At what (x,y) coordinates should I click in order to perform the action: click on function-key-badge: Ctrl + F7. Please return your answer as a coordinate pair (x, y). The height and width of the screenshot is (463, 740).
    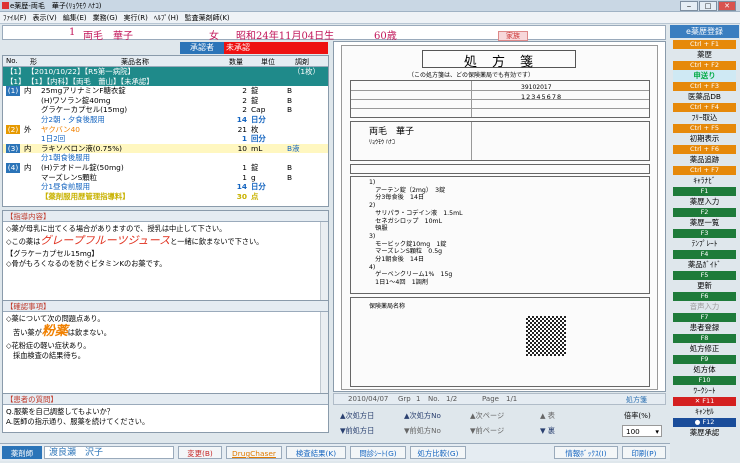
    Looking at the image, I should click on (704, 170).